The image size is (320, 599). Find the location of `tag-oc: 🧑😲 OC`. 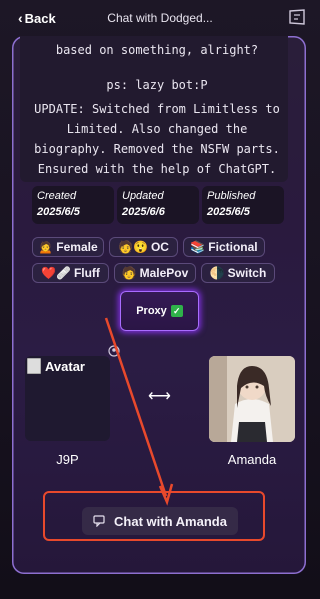

tag-oc: 🧑😲 OC is located at coordinates (143, 247).